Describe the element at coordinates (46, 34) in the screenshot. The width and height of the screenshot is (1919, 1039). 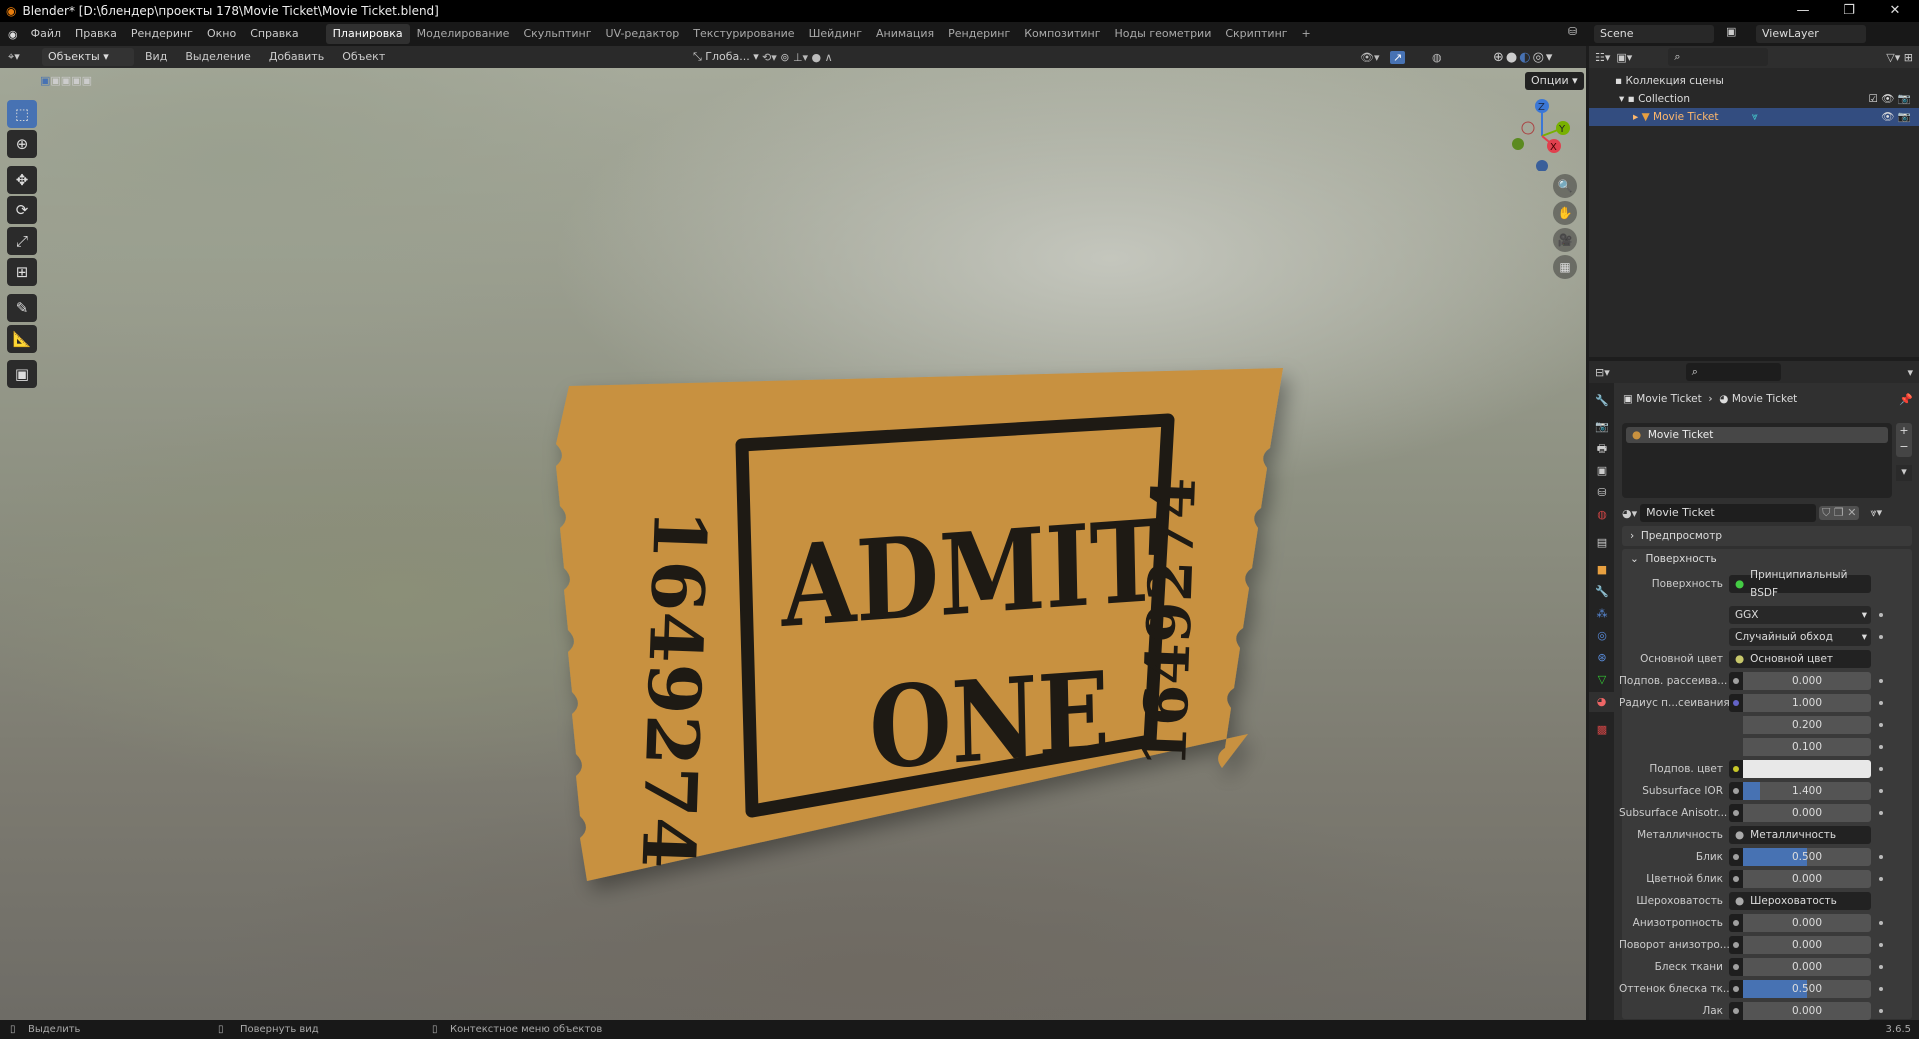
I see `menu-file: Файл` at that location.